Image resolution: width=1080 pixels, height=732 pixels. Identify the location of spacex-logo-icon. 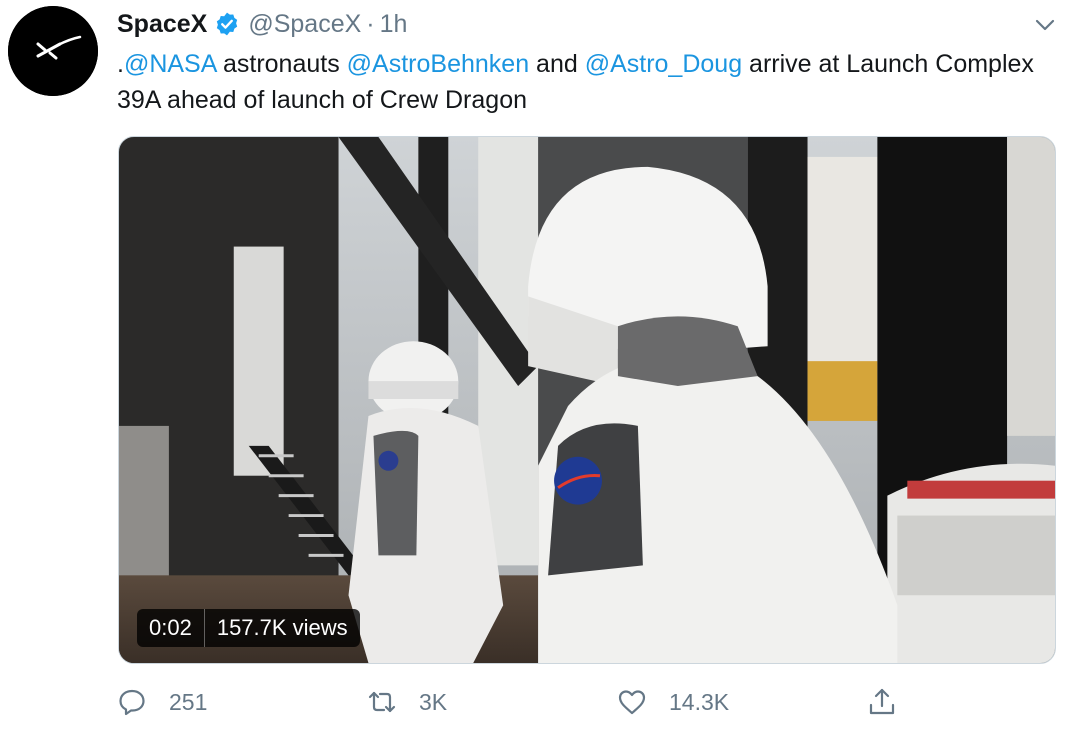
(53, 51).